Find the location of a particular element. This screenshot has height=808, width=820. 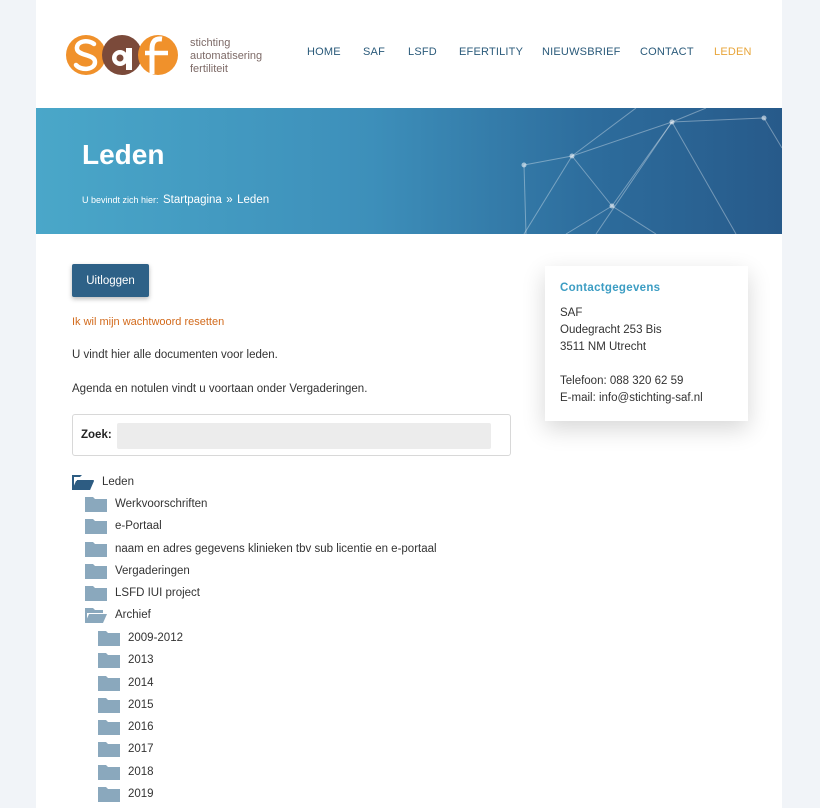

tree-item-2013: 2013 is located at coordinates (126, 660).